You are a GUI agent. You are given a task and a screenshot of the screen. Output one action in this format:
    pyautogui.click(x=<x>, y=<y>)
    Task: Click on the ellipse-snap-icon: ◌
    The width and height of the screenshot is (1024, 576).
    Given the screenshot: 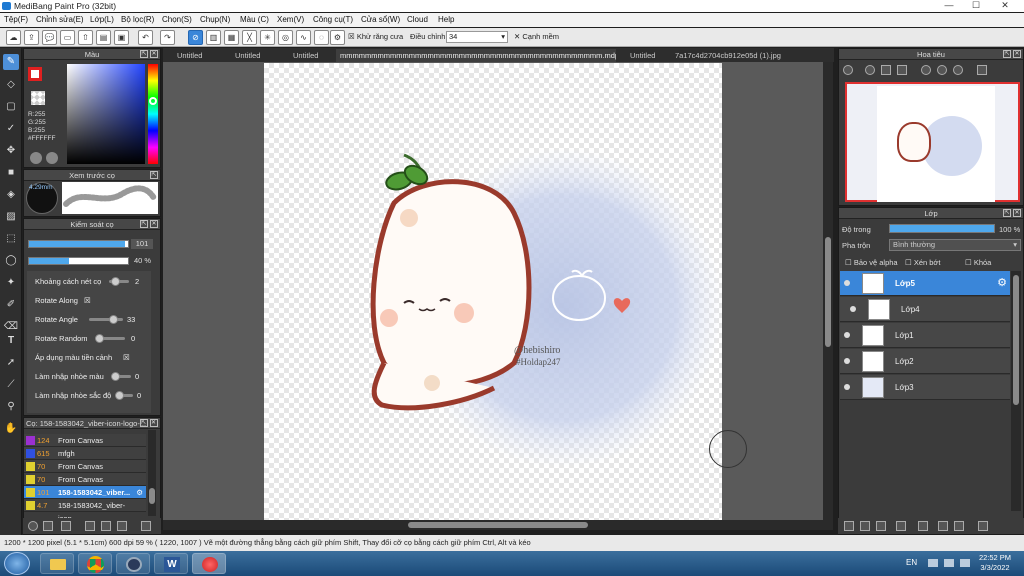 What is the action you would take?
    pyautogui.click(x=321, y=37)
    